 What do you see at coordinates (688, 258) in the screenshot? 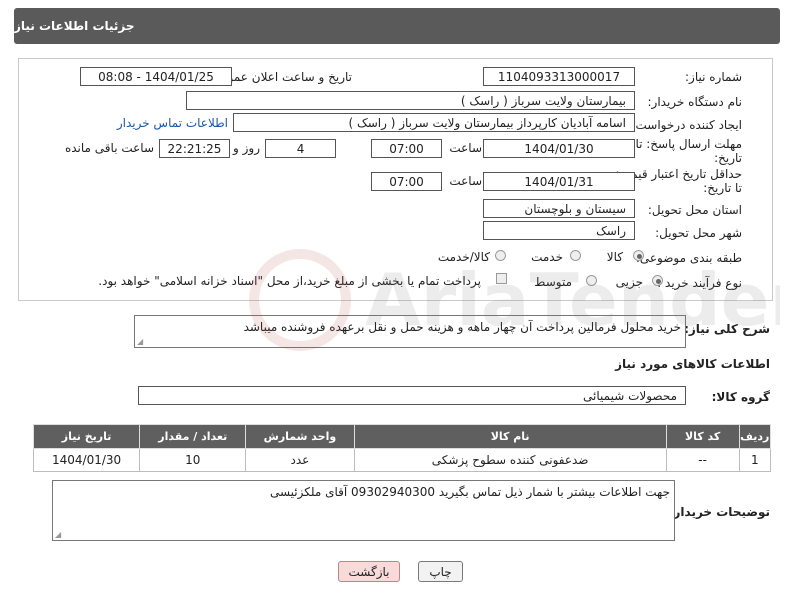
I see `category-label: طبقه بندی موضوعی:` at bounding box center [688, 258].